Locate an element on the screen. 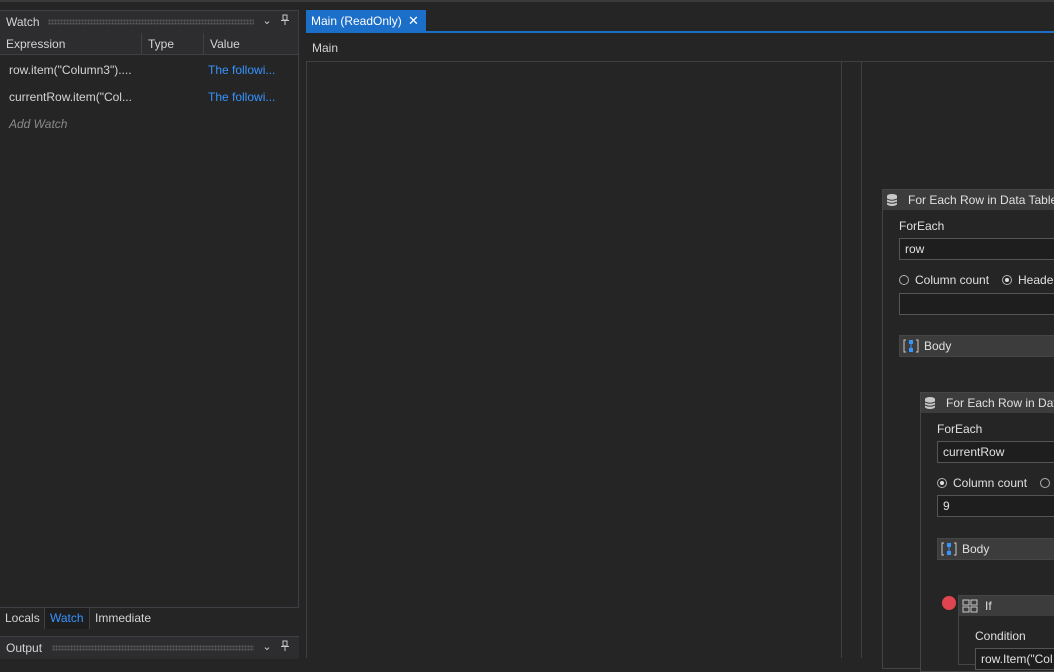 The height and width of the screenshot is (672, 1054). watch-table-header: Expression Type Value is located at coordinates (149, 44).